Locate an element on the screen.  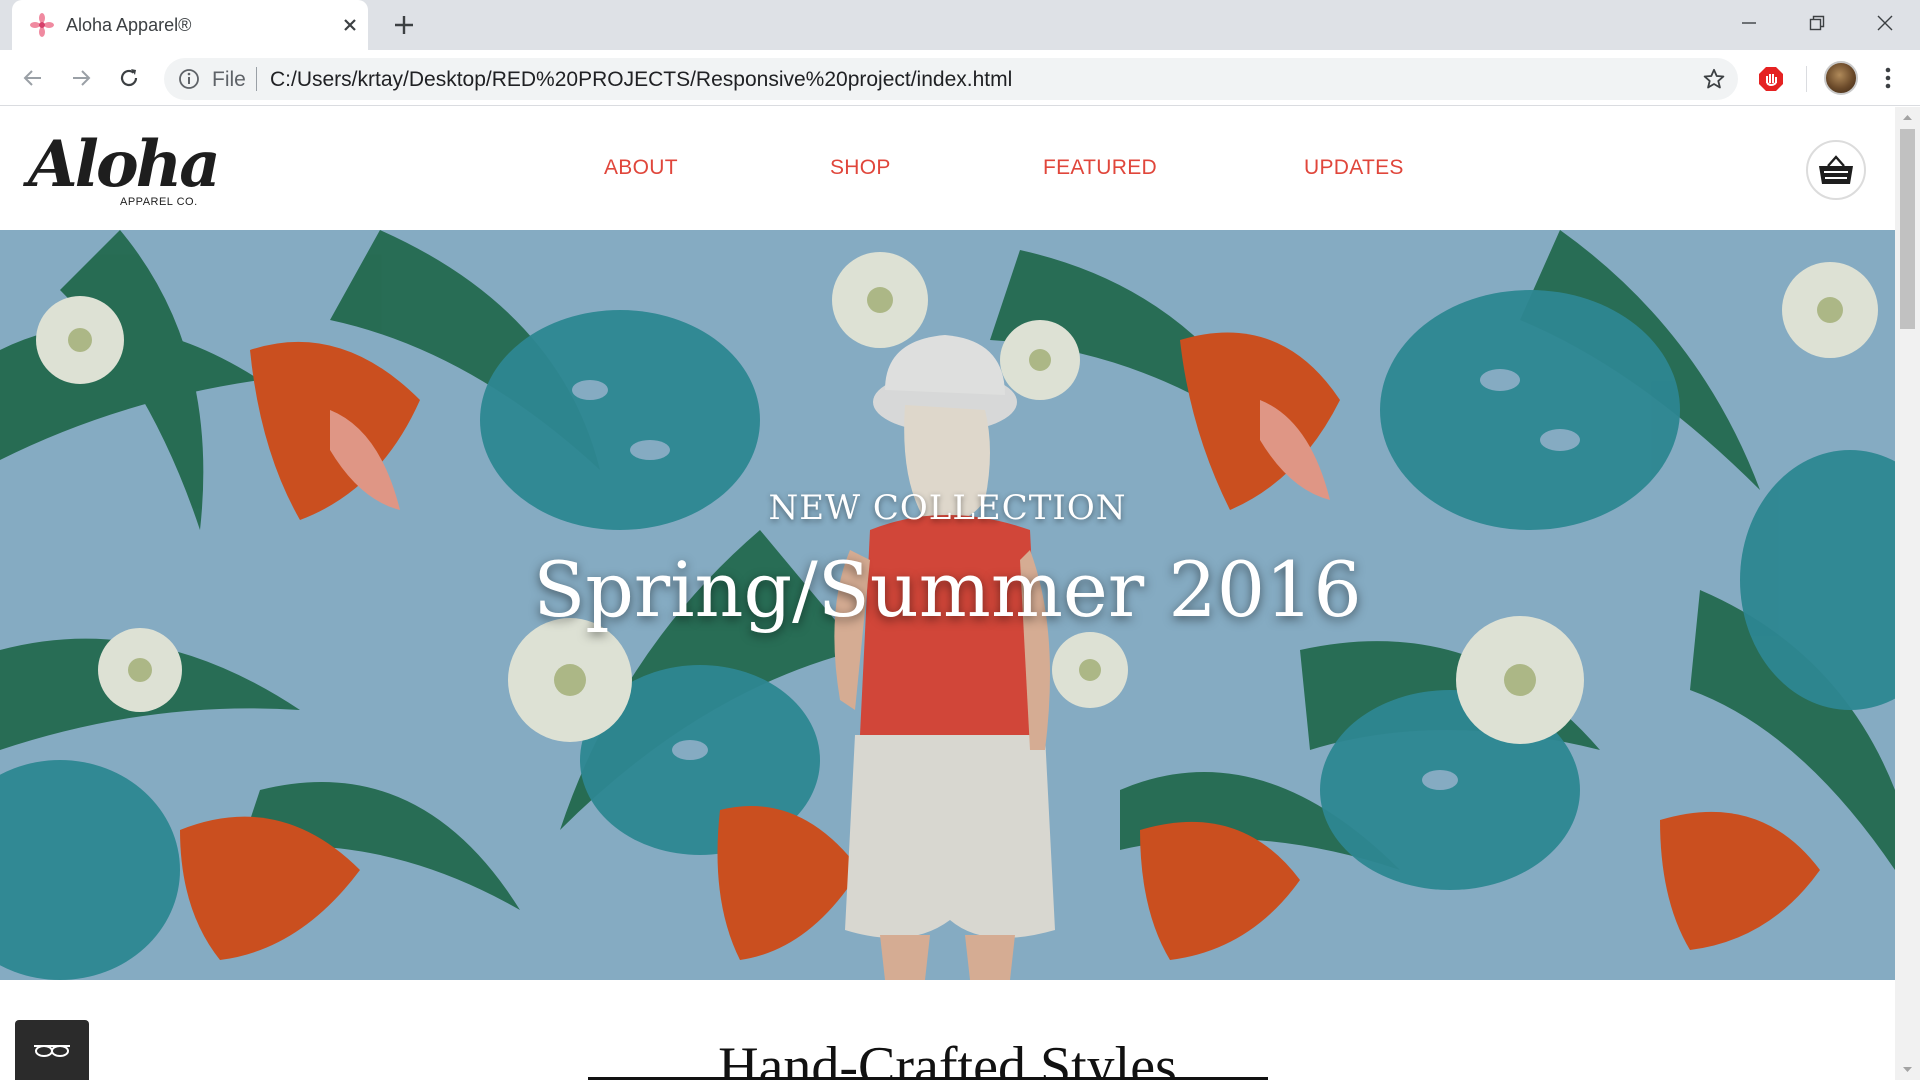
profile-avatar is located at coordinates (1841, 78).